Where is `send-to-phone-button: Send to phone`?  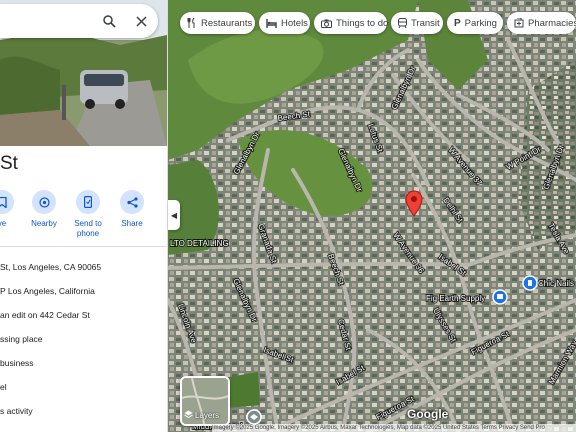 send-to-phone-button: Send to phone is located at coordinates (88, 214).